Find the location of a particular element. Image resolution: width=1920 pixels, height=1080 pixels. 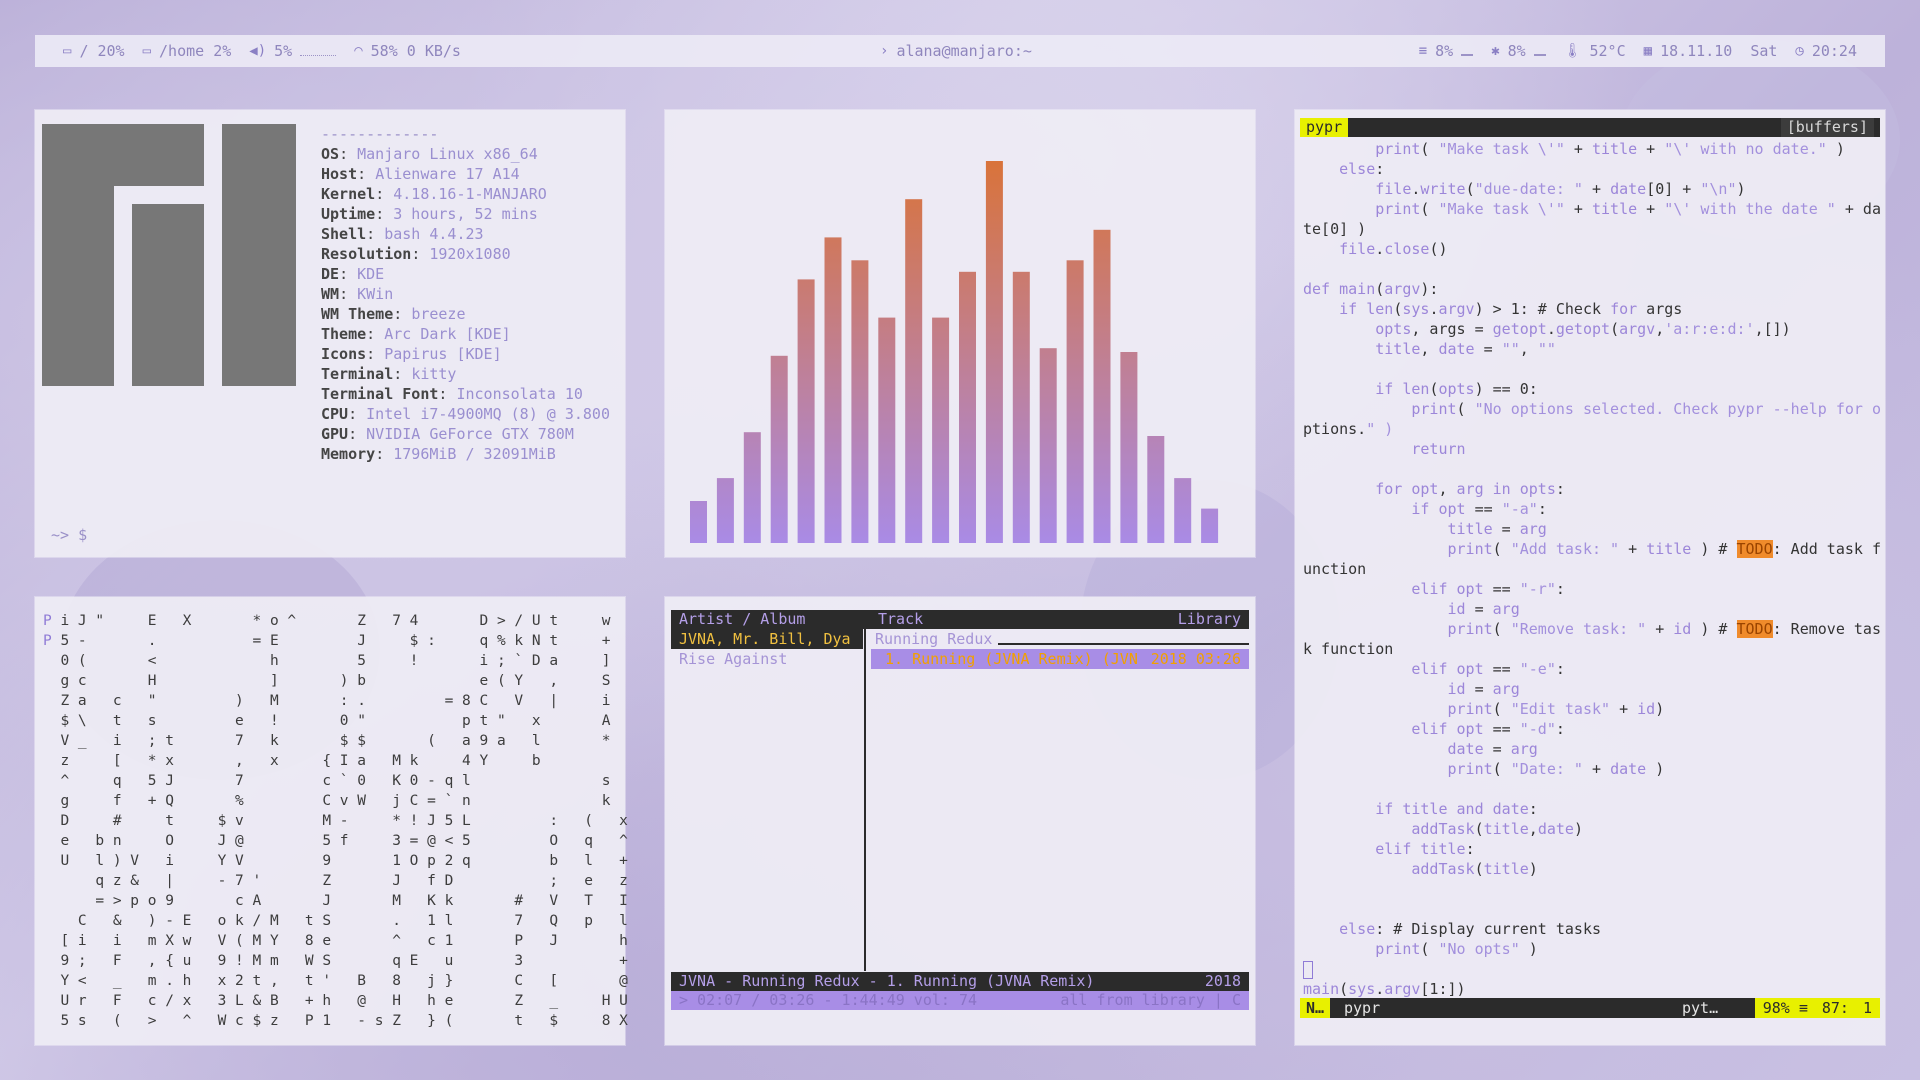

code-line: title = arg is located at coordinates (1590, 529).